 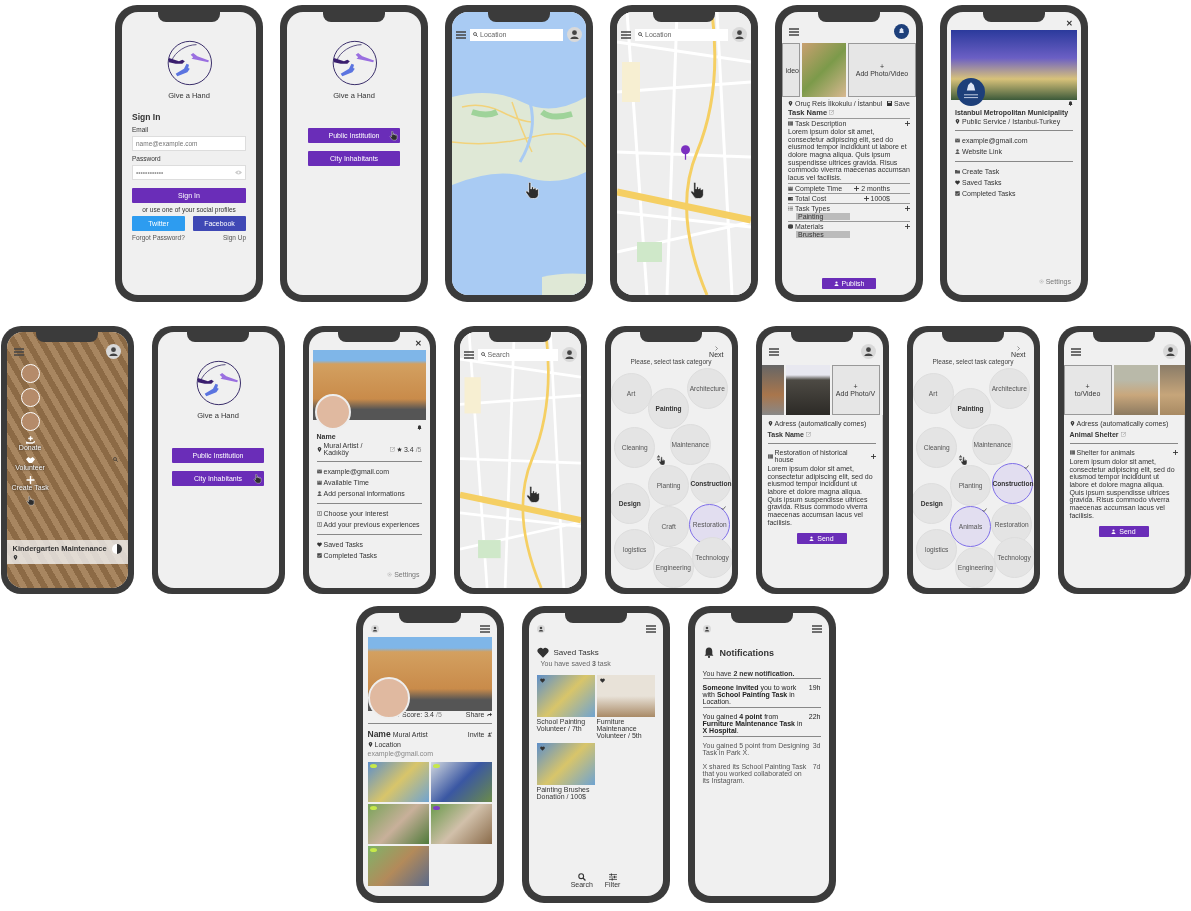 What do you see at coordinates (116, 549) in the screenshot?
I see `progress-pie-icon` at bounding box center [116, 549].